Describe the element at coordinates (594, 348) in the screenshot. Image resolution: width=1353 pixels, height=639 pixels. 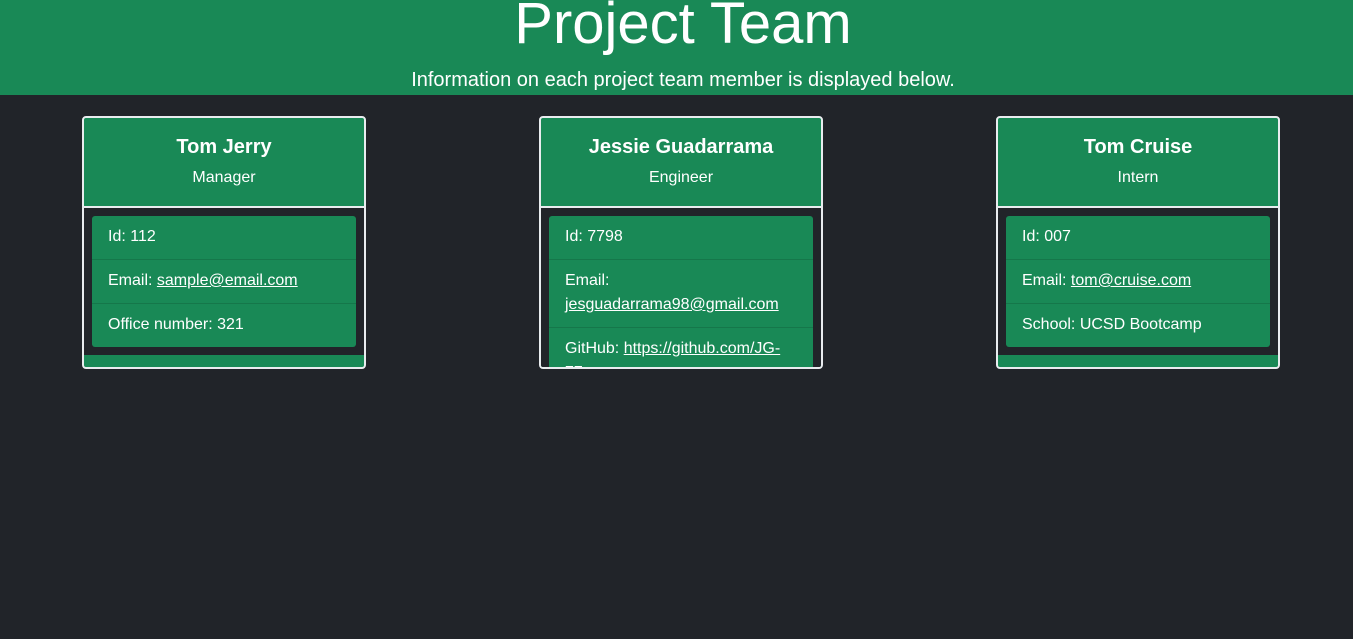
I see `github-label: GitHub:` at that location.